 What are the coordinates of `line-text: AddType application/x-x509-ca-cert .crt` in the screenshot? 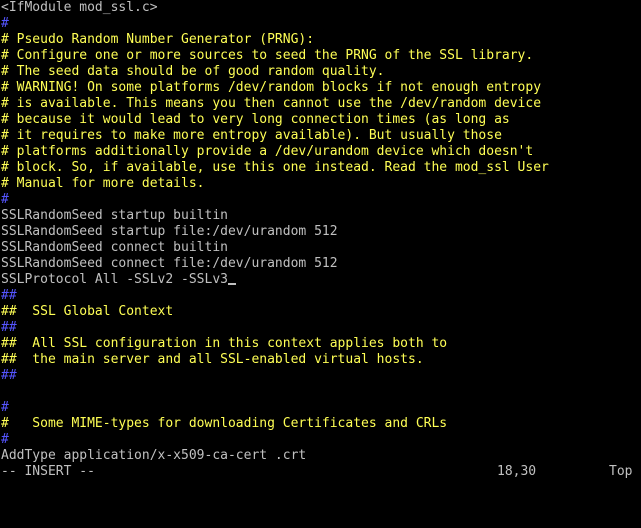 It's located at (154, 455).